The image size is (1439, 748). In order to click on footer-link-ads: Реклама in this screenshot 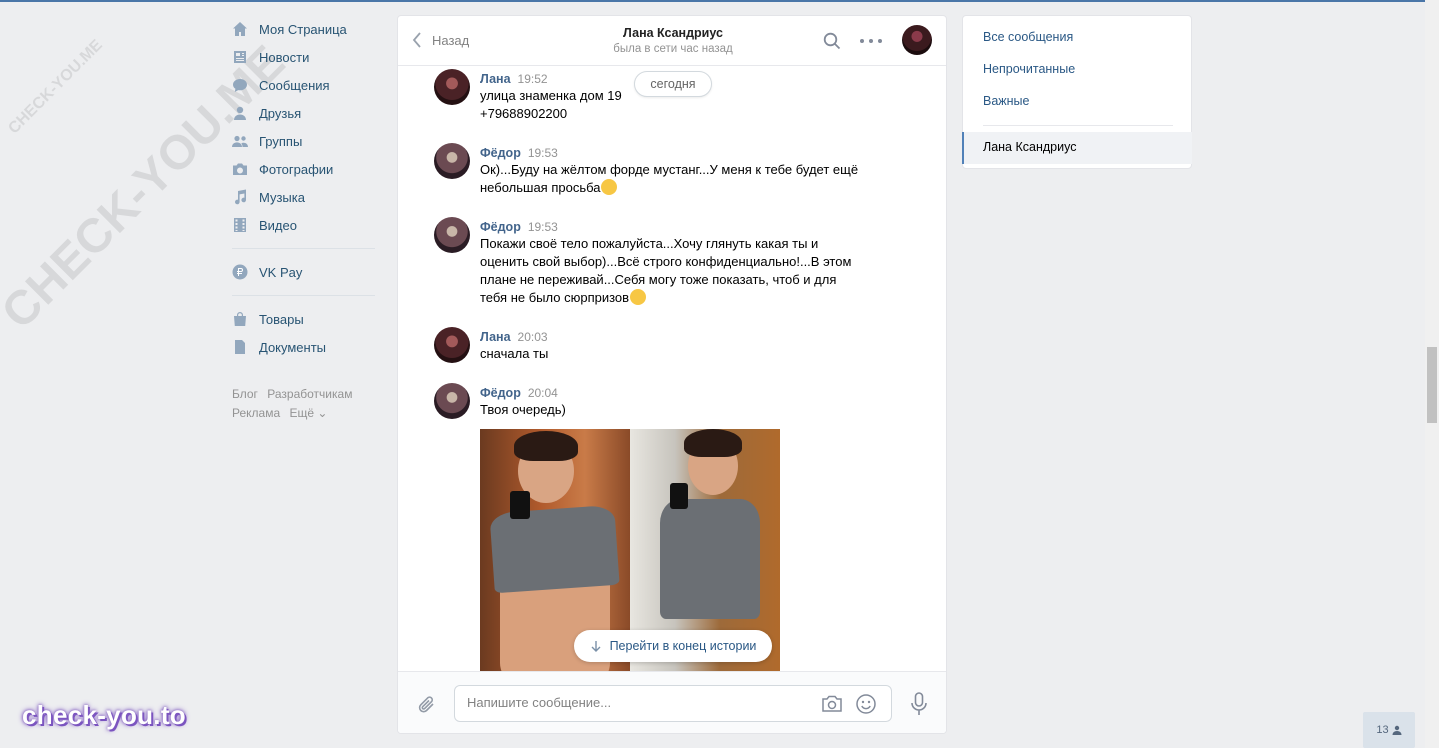, I will do `click(256, 413)`.